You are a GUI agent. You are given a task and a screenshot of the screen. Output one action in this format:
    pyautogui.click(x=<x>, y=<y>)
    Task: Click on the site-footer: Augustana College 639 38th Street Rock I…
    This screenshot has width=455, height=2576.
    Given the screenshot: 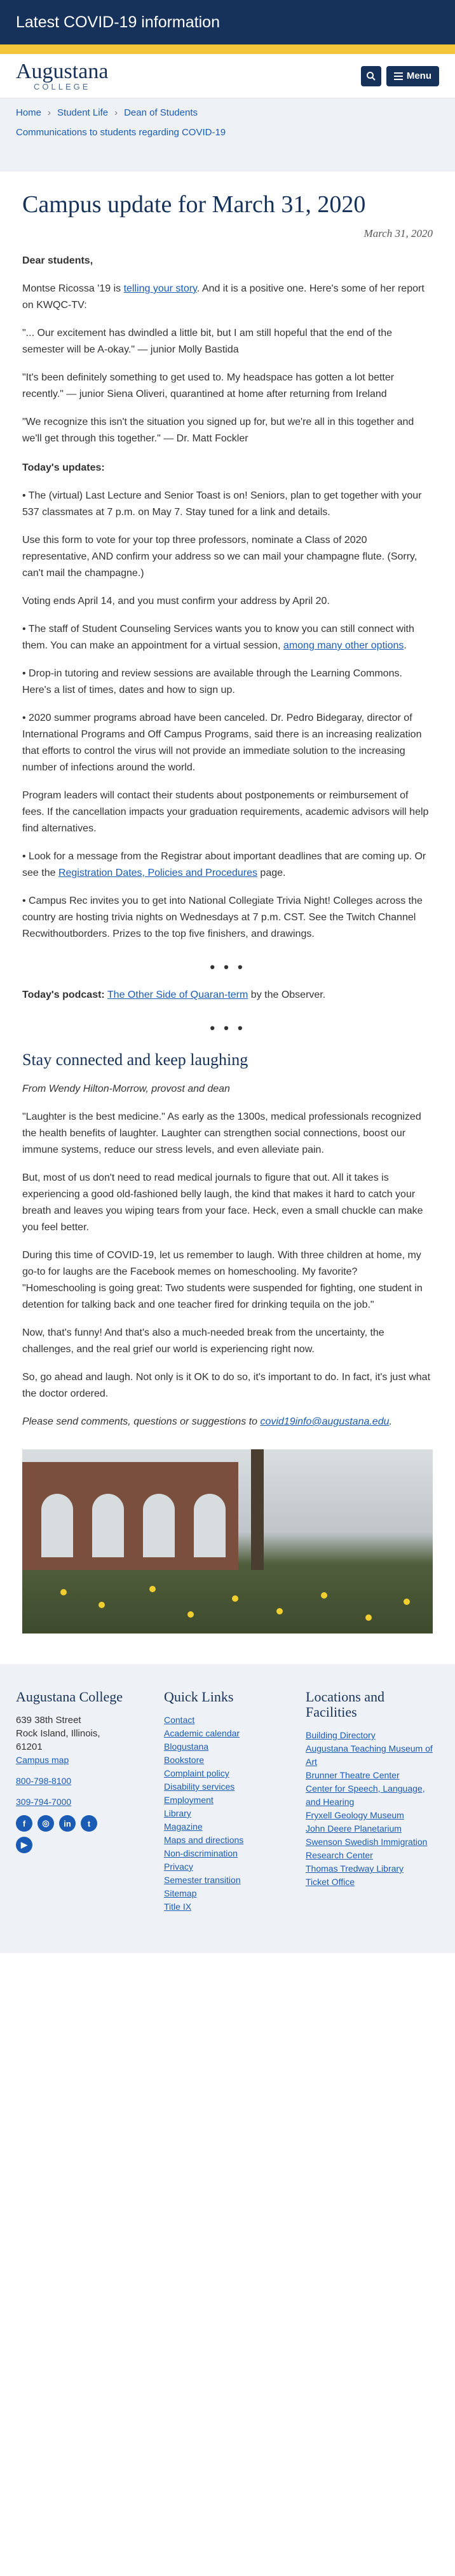 What is the action you would take?
    pyautogui.click(x=227, y=1808)
    